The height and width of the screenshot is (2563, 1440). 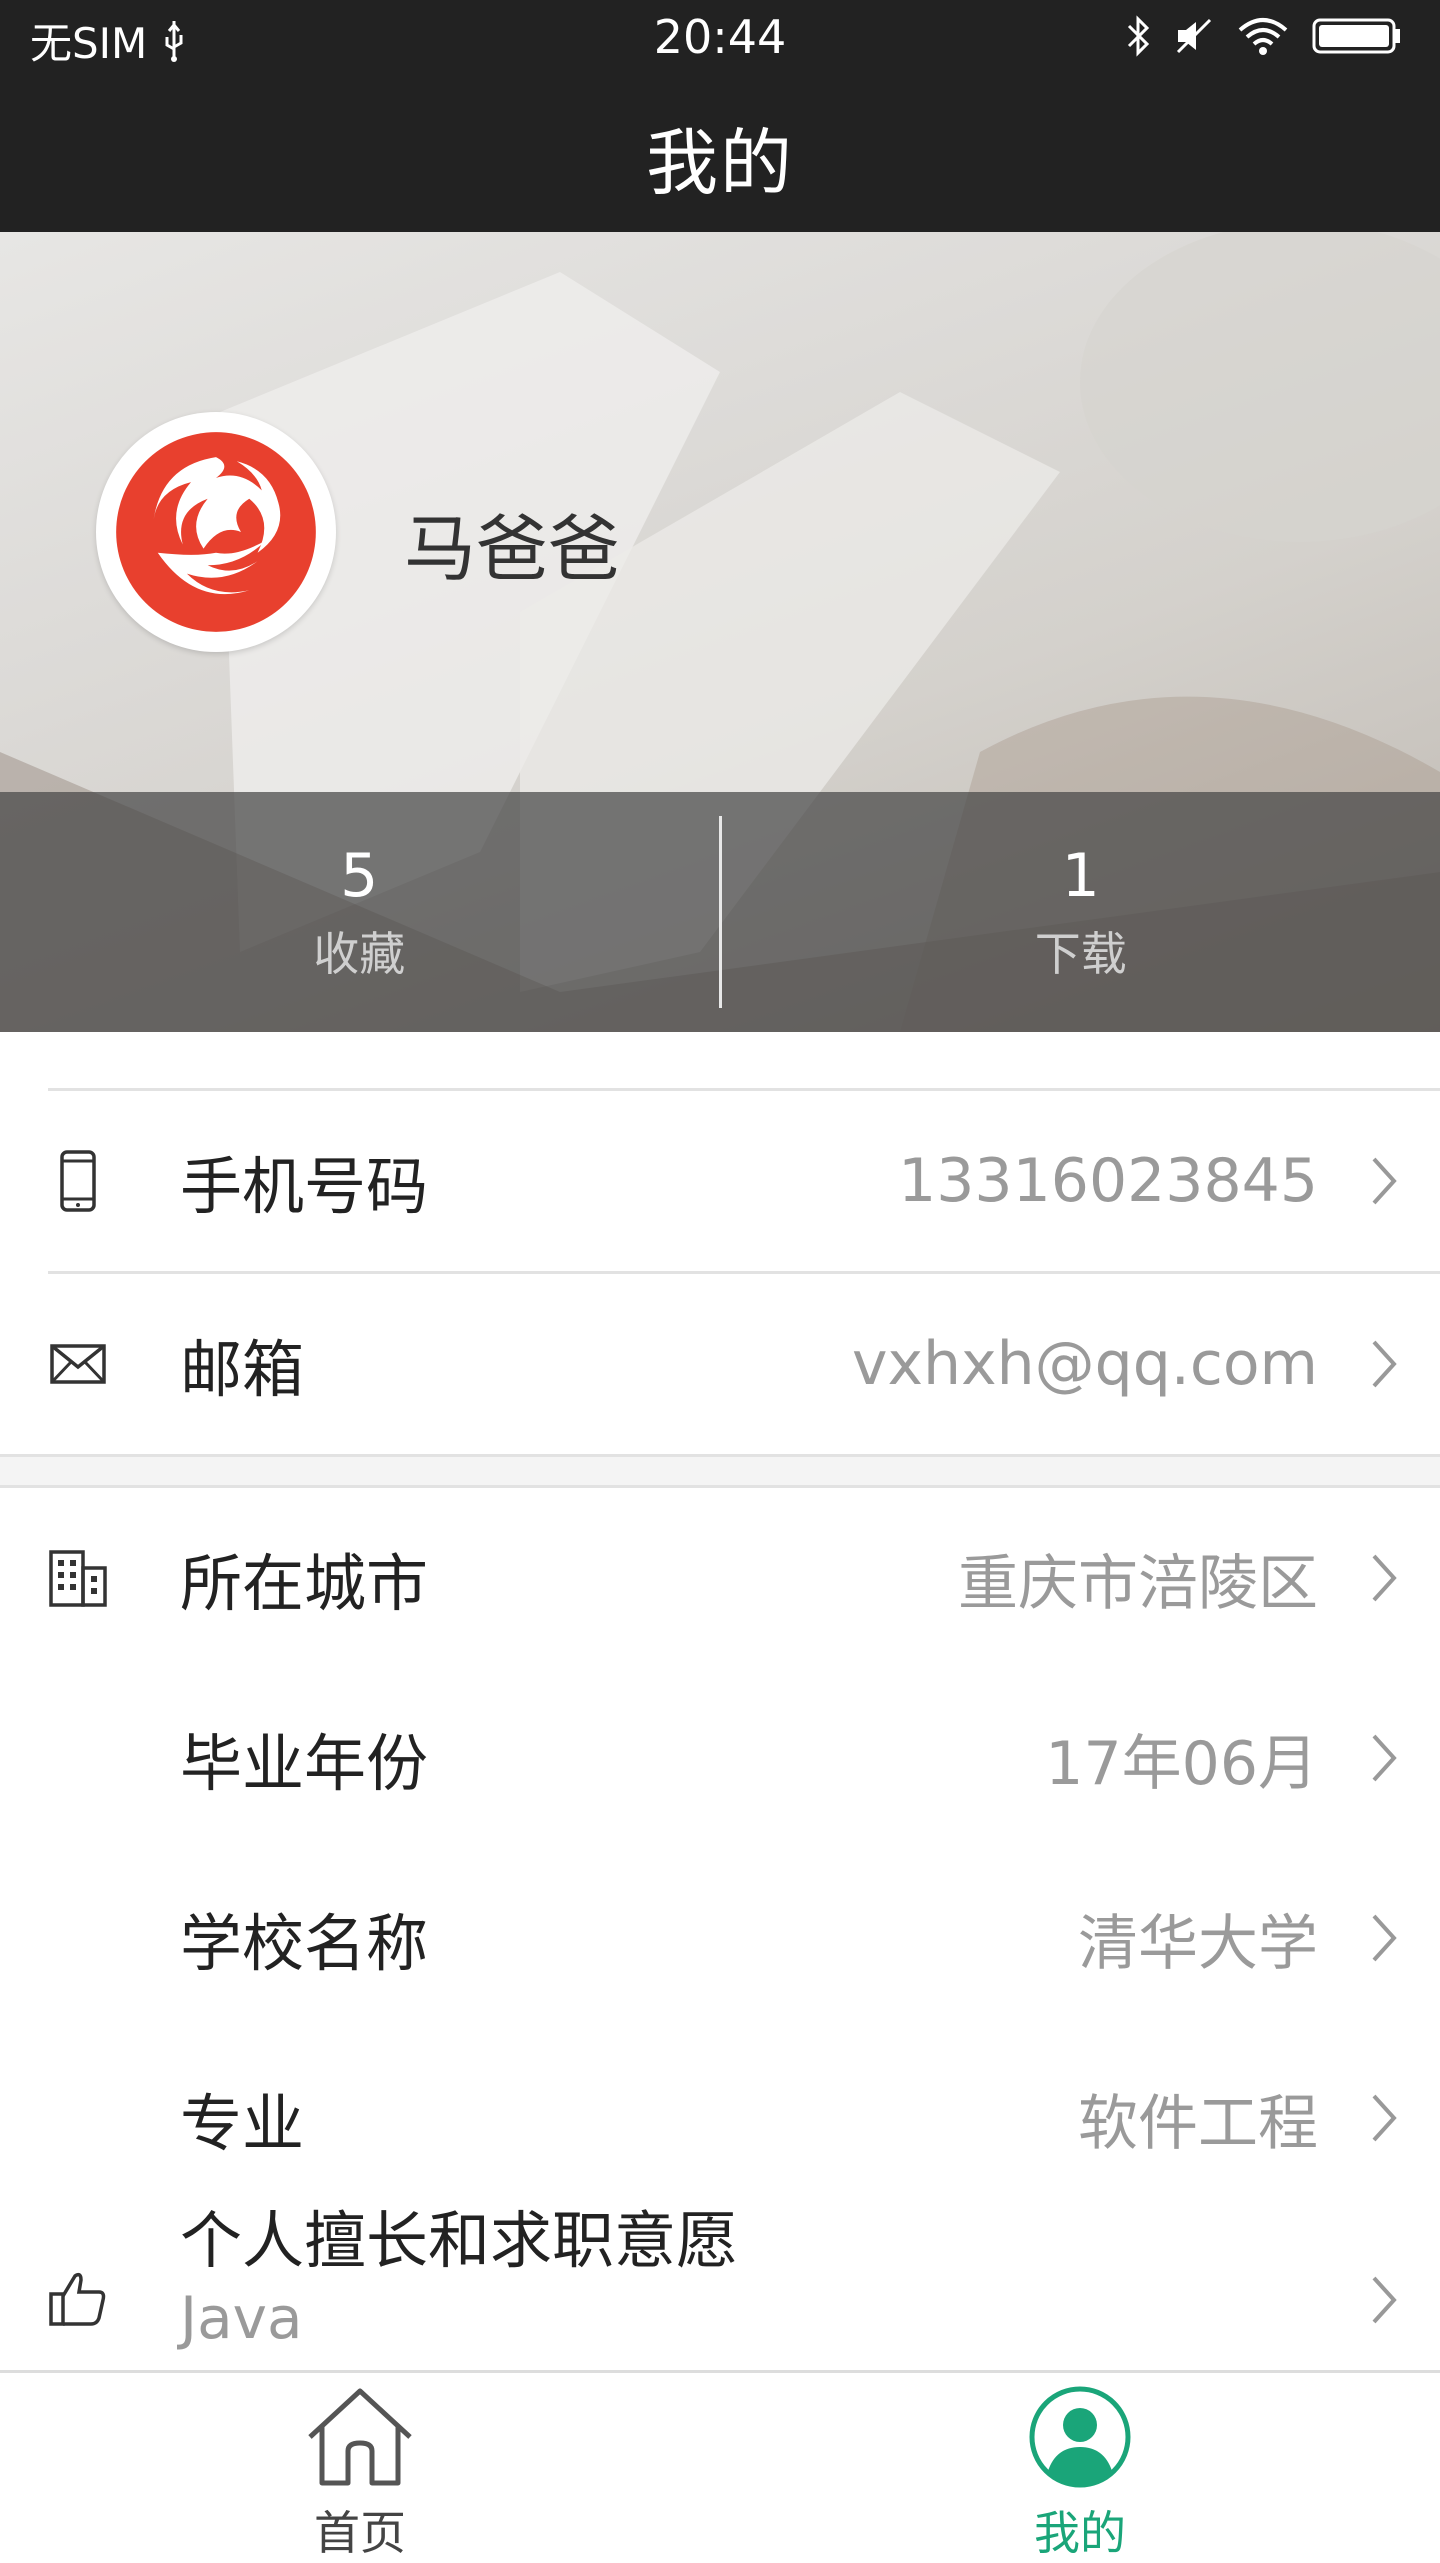 What do you see at coordinates (1080, 2530) in the screenshot?
I see `tab-profile-label: 我的` at bounding box center [1080, 2530].